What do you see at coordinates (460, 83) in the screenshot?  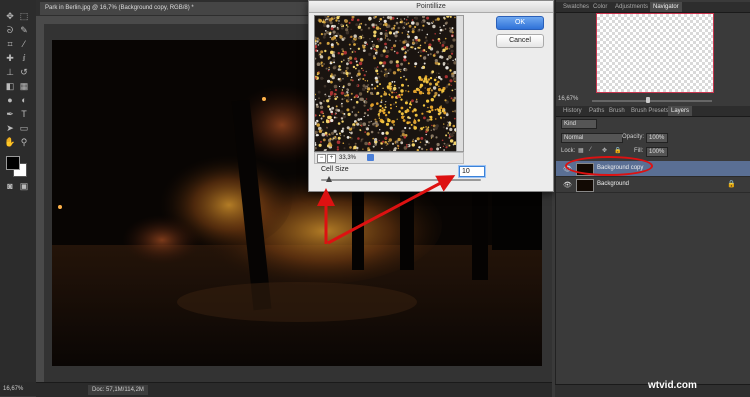 I see `preview-scrollbar` at bounding box center [460, 83].